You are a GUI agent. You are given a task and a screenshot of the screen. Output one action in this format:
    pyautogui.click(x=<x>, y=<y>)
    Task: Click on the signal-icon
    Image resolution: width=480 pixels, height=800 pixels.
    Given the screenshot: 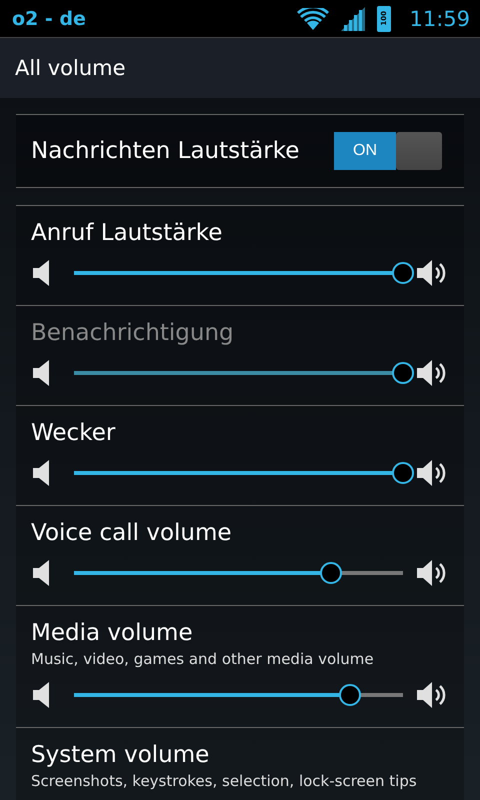 What is the action you would take?
    pyautogui.click(x=353, y=18)
    